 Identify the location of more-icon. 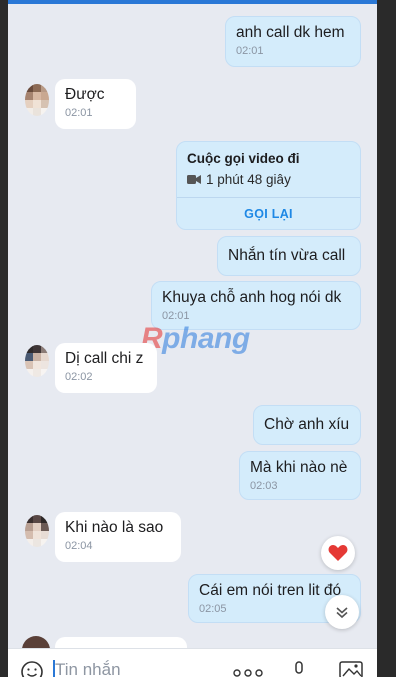
(248, 673).